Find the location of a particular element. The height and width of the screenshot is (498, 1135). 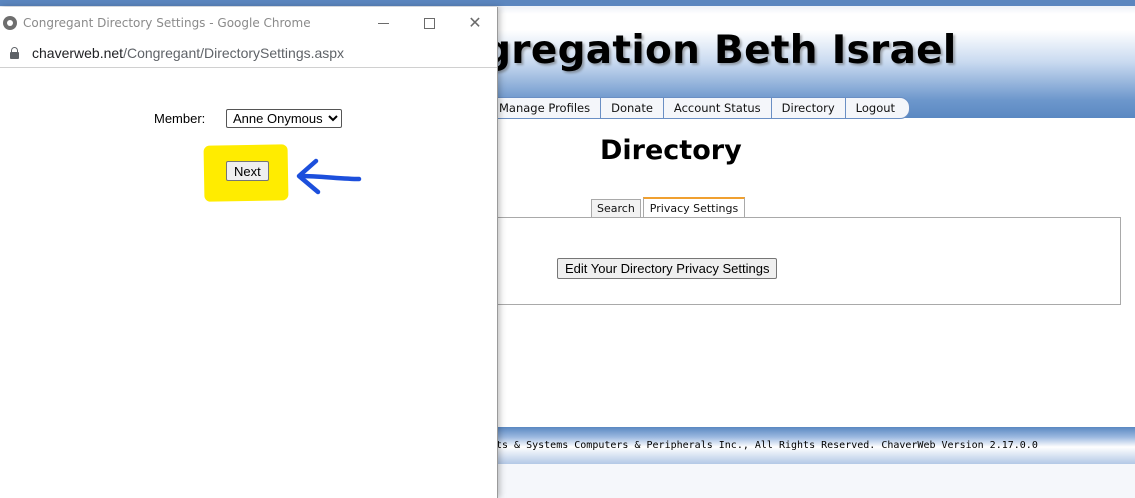

nav-manage-profiles: Manage Profiles is located at coordinates (545, 108).